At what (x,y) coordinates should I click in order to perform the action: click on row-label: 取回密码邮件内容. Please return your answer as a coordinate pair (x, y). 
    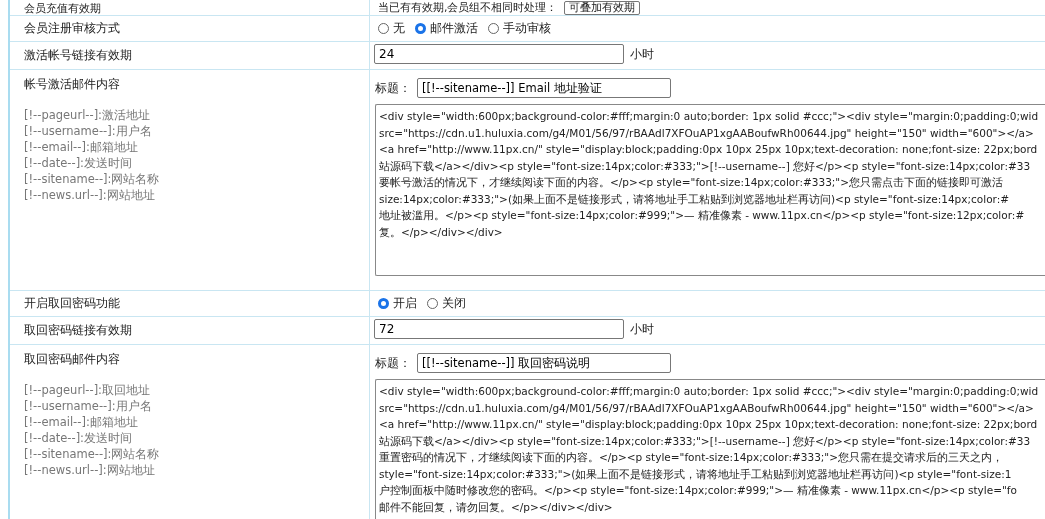
    Looking at the image, I should click on (72, 359).